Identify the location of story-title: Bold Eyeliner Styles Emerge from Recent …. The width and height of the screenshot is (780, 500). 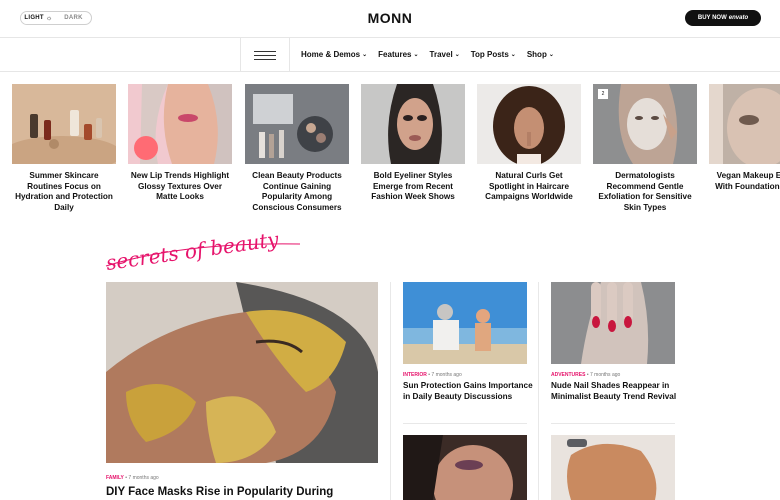
(413, 187).